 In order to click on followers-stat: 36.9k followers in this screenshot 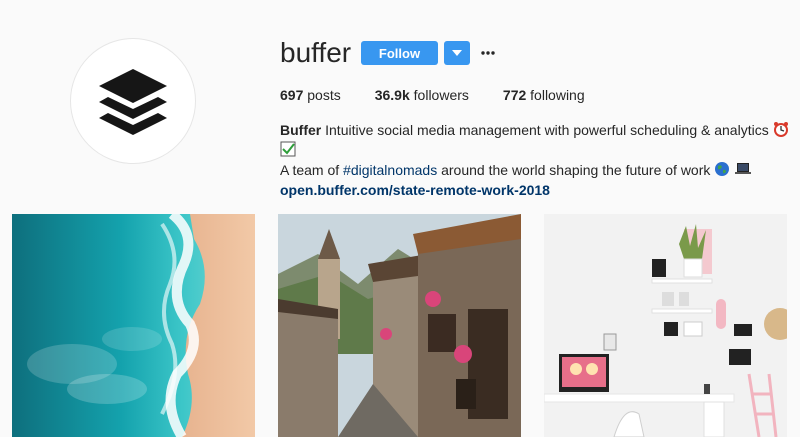, I will do `click(422, 95)`.